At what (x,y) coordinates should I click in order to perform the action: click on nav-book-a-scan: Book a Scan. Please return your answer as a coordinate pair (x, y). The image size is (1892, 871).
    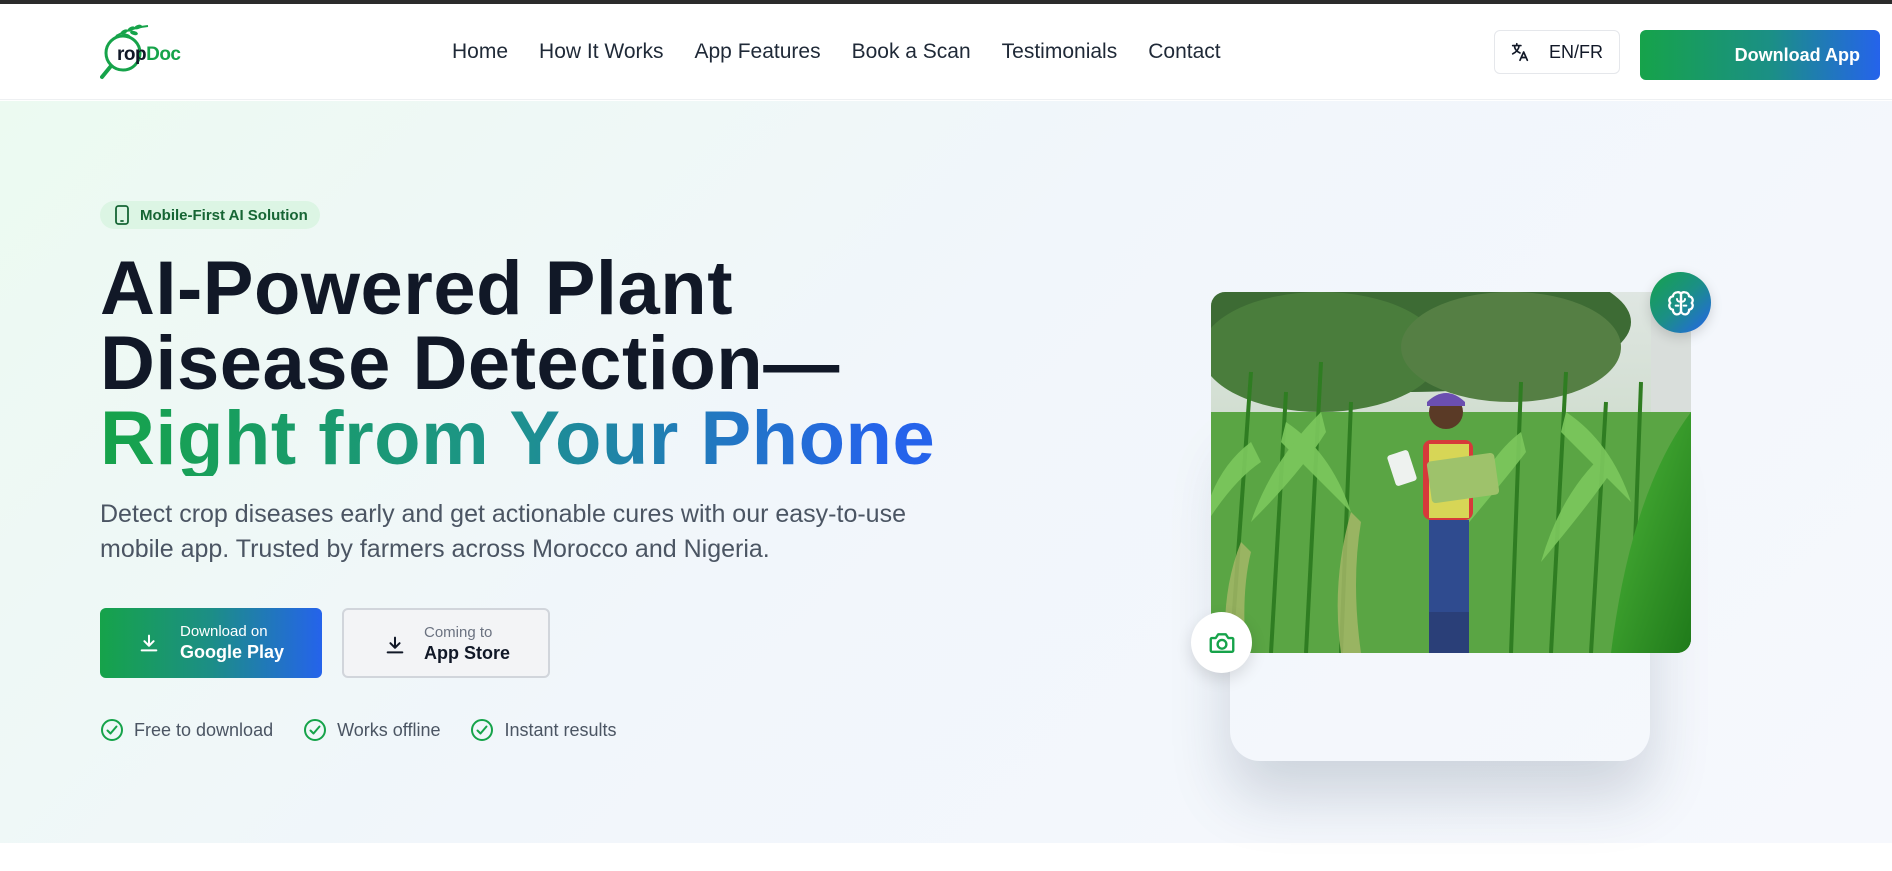
    Looking at the image, I should click on (911, 52).